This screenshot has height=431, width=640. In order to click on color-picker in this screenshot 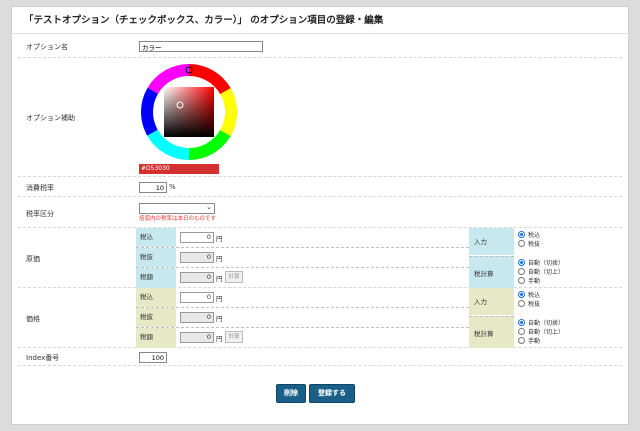, I will do `click(189, 112)`.